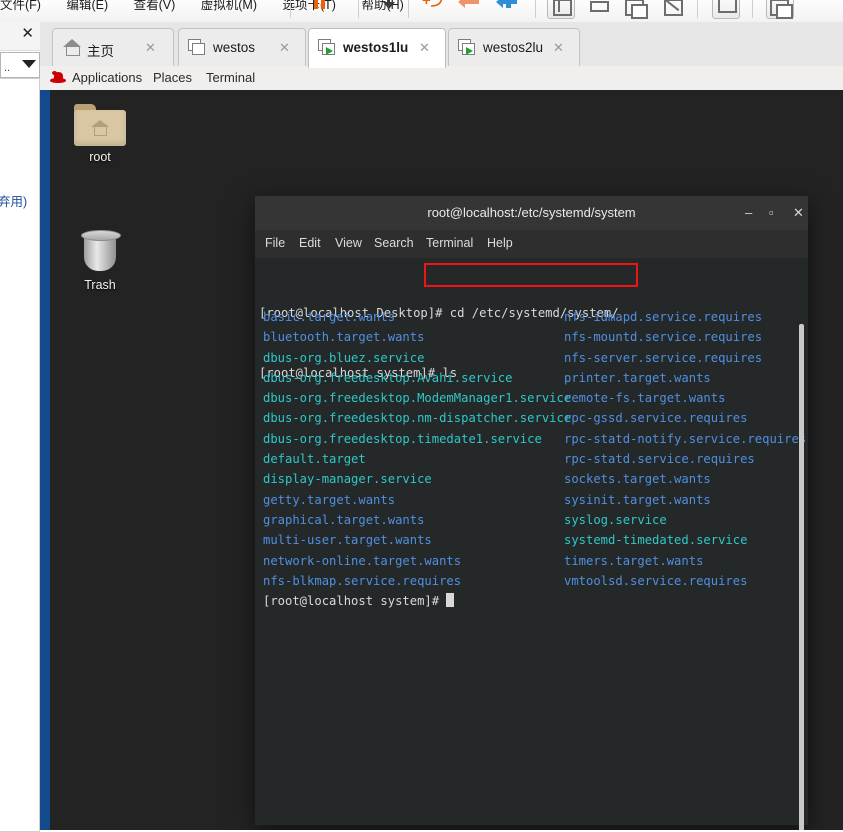 The width and height of the screenshot is (843, 832). What do you see at coordinates (507, 4) in the screenshot?
I see `snapshot-manager-icon` at bounding box center [507, 4].